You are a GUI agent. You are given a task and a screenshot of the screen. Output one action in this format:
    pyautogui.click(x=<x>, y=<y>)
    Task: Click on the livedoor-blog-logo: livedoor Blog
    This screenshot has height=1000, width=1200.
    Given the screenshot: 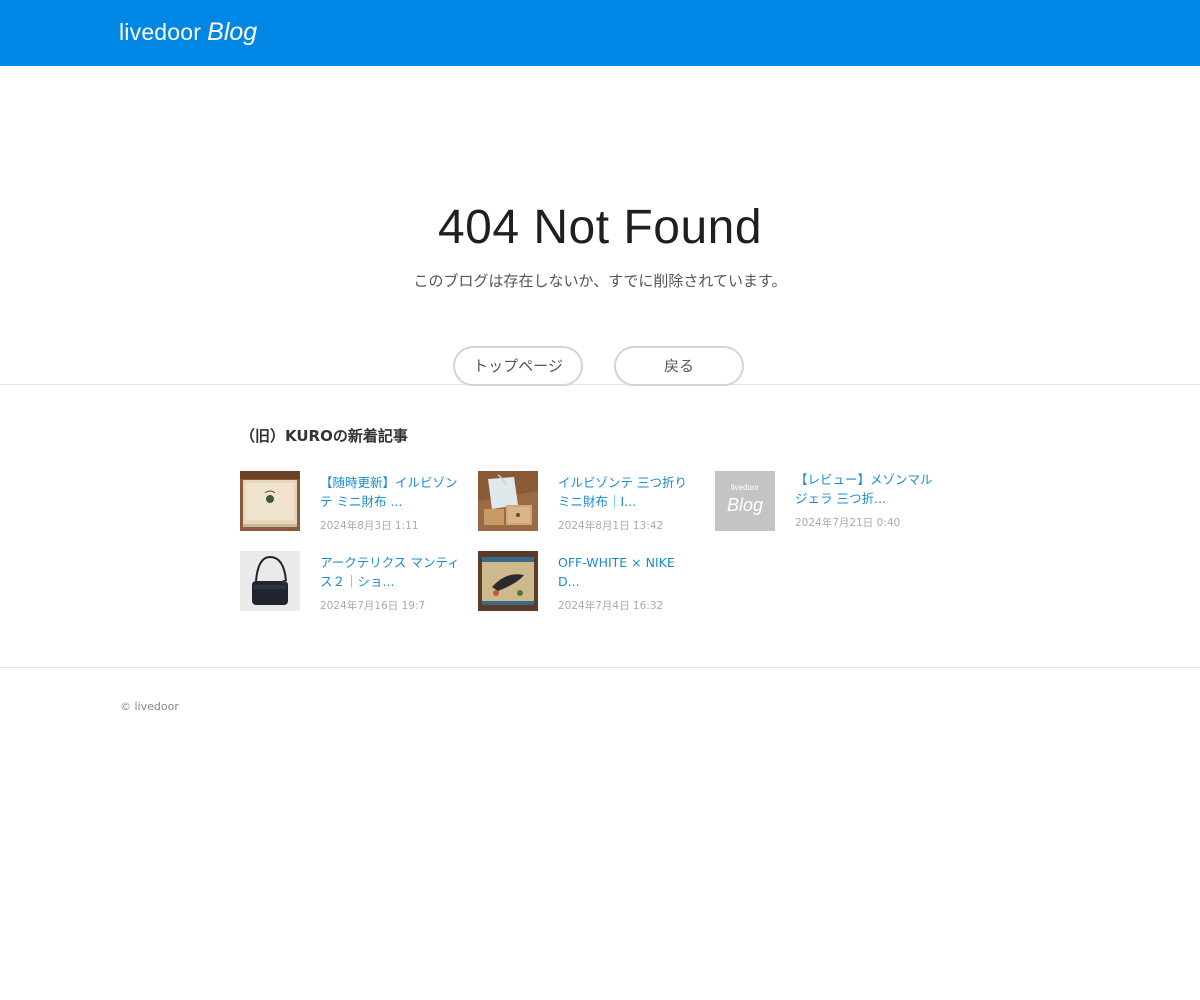 What is the action you would take?
    pyautogui.click(x=188, y=32)
    